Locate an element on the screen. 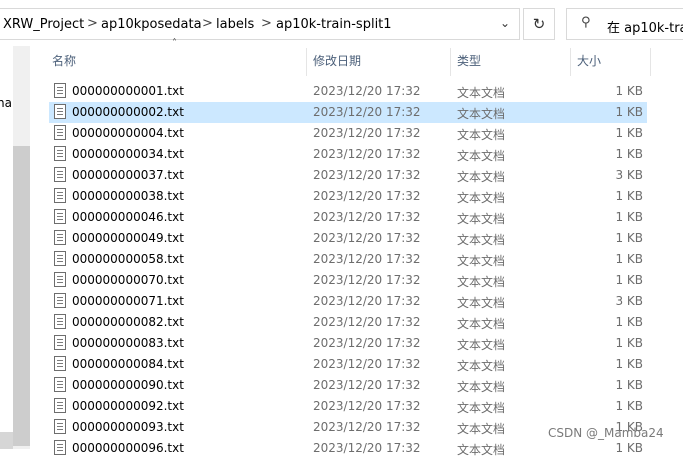 The width and height of the screenshot is (683, 459). file-name: 000000000070.txt is located at coordinates (128, 280).